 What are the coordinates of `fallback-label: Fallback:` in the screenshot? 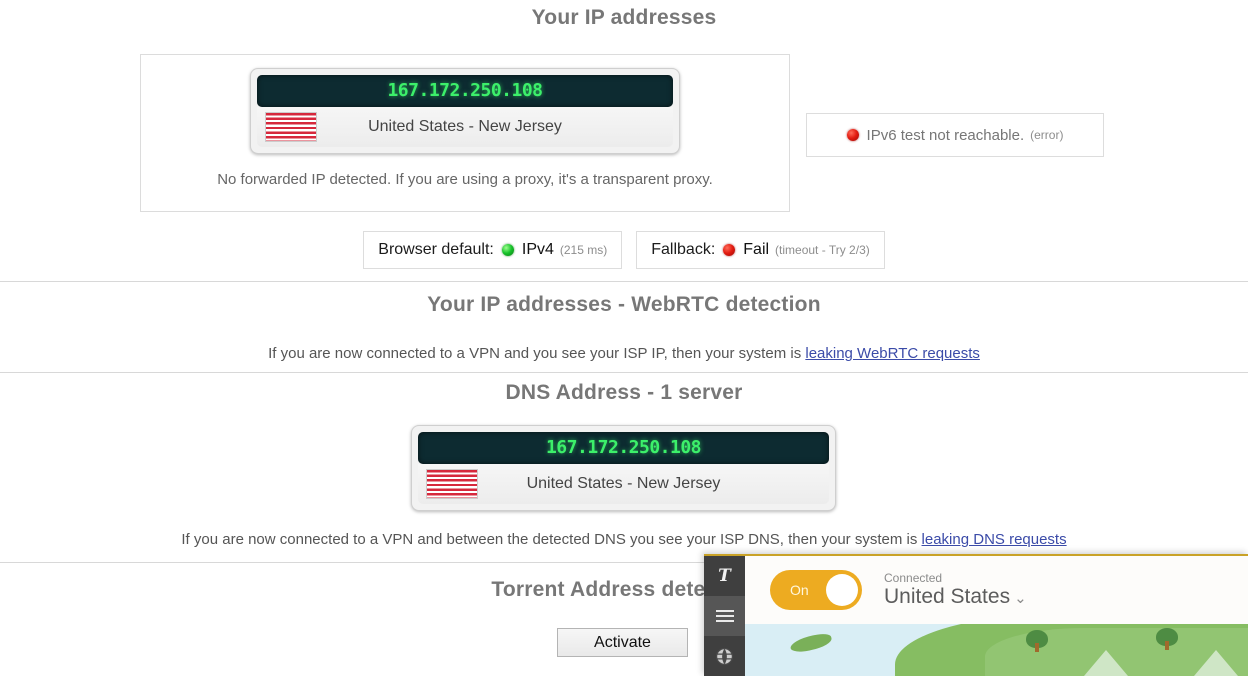 It's located at (683, 249).